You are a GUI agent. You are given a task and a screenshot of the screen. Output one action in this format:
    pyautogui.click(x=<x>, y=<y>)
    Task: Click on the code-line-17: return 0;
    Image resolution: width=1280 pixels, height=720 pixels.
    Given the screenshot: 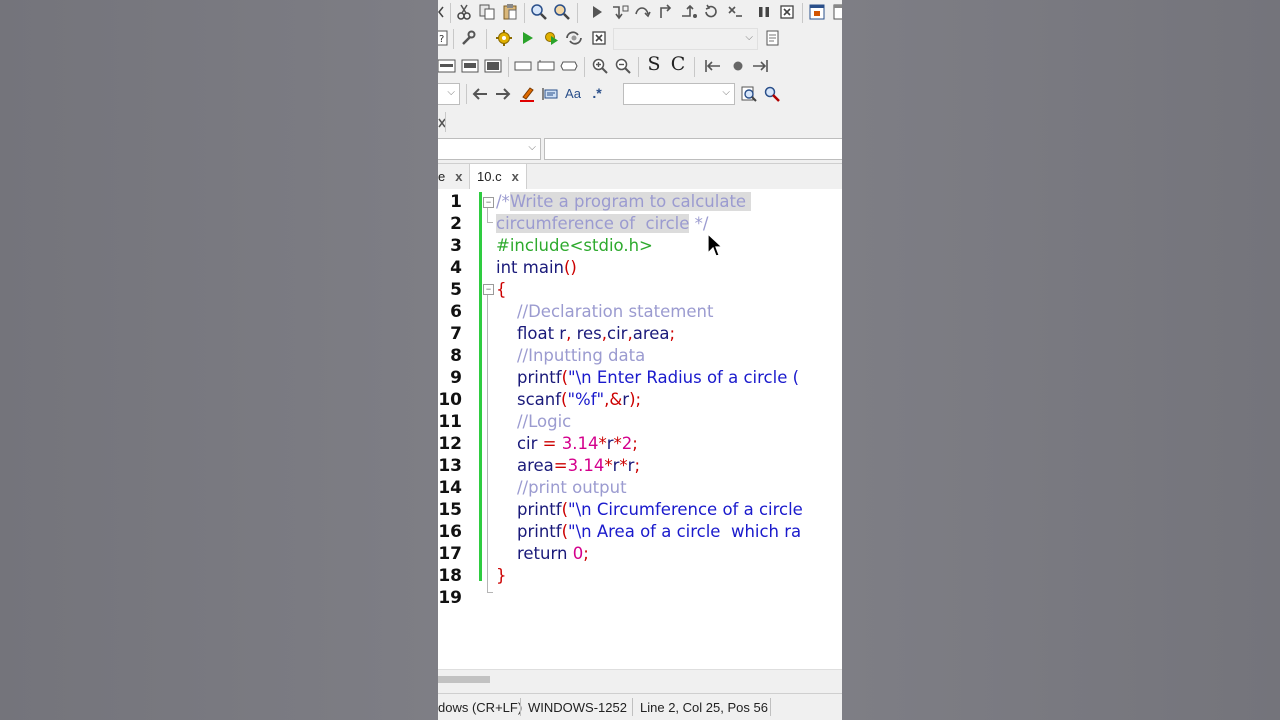 What is the action you would take?
    pyautogui.click(x=552, y=553)
    